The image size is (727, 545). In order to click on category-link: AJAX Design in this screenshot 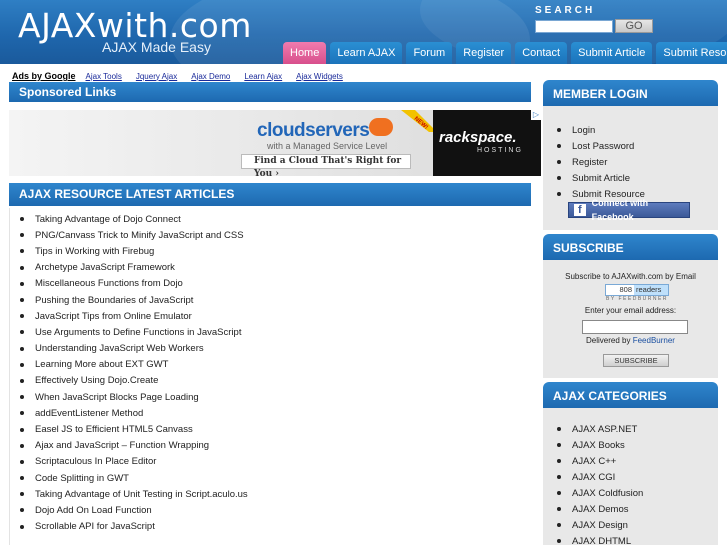, I will do `click(600, 525)`.